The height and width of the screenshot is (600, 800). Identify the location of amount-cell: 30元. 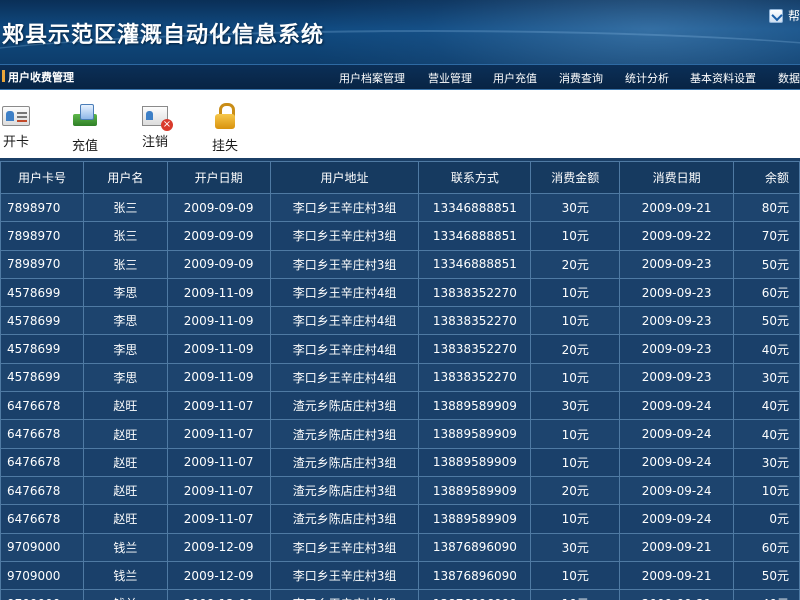
(575, 547).